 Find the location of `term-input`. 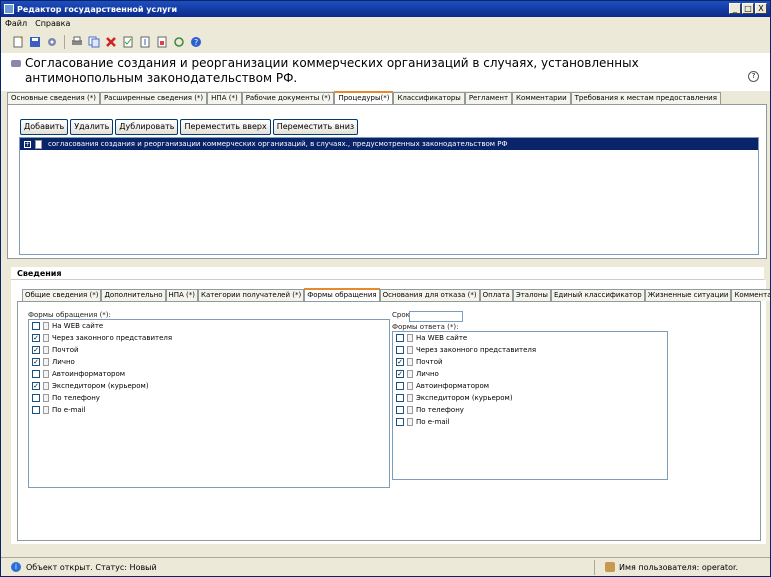

term-input is located at coordinates (436, 316).